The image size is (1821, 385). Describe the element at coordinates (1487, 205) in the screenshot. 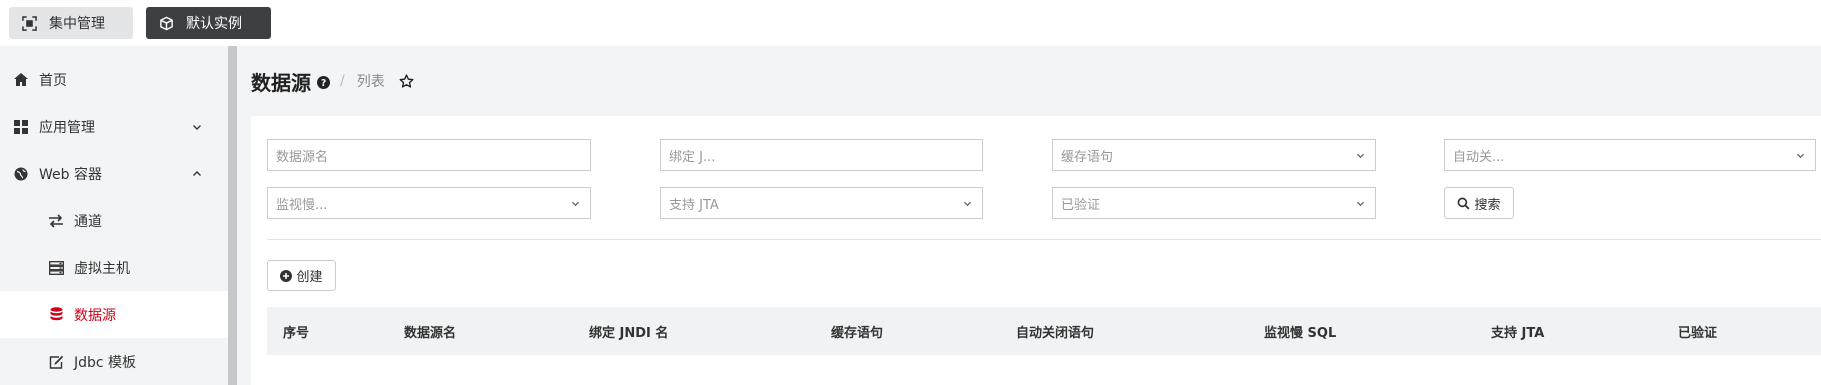

I see `search-label: 搜索` at that location.